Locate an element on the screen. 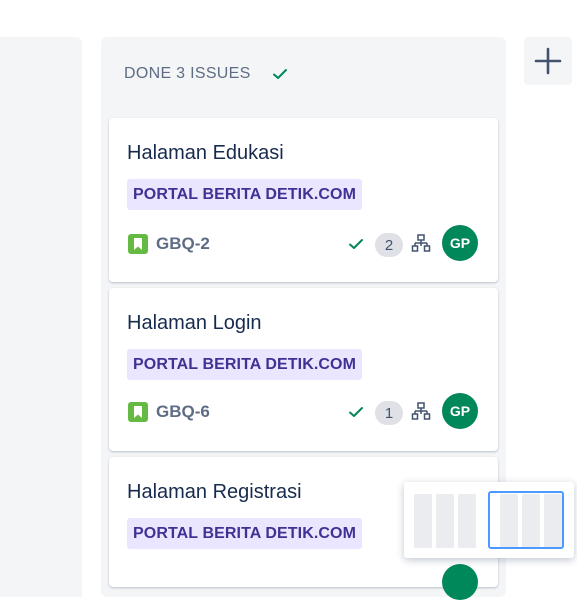  plus-icon is located at coordinates (548, 61).